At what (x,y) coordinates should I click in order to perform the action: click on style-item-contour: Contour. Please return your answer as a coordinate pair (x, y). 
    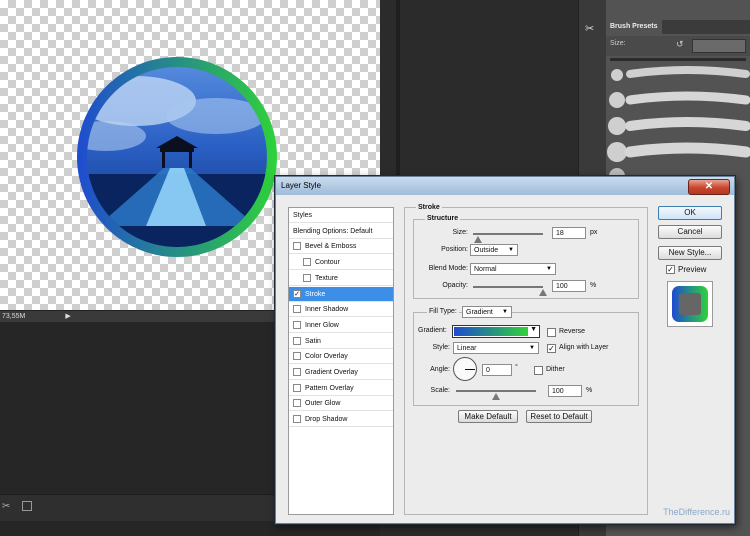
    Looking at the image, I should click on (341, 263).